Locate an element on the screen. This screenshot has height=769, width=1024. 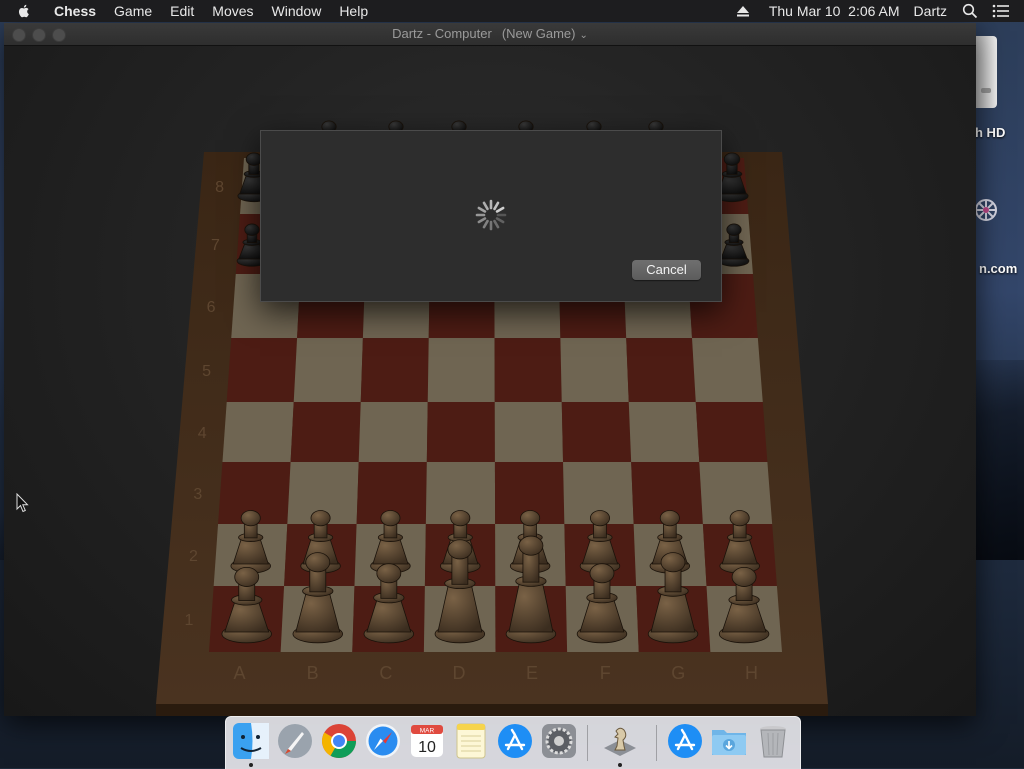
board-frame-edge is located at coordinates (492, 710).